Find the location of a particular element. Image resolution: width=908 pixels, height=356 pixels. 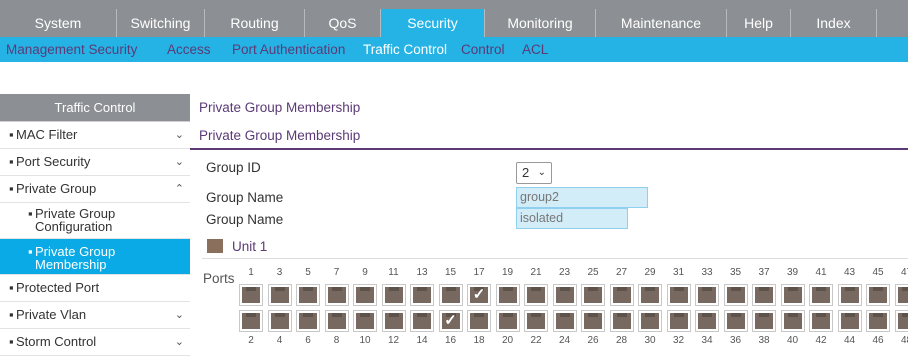

tab-routing: Routing is located at coordinates (255, 23).